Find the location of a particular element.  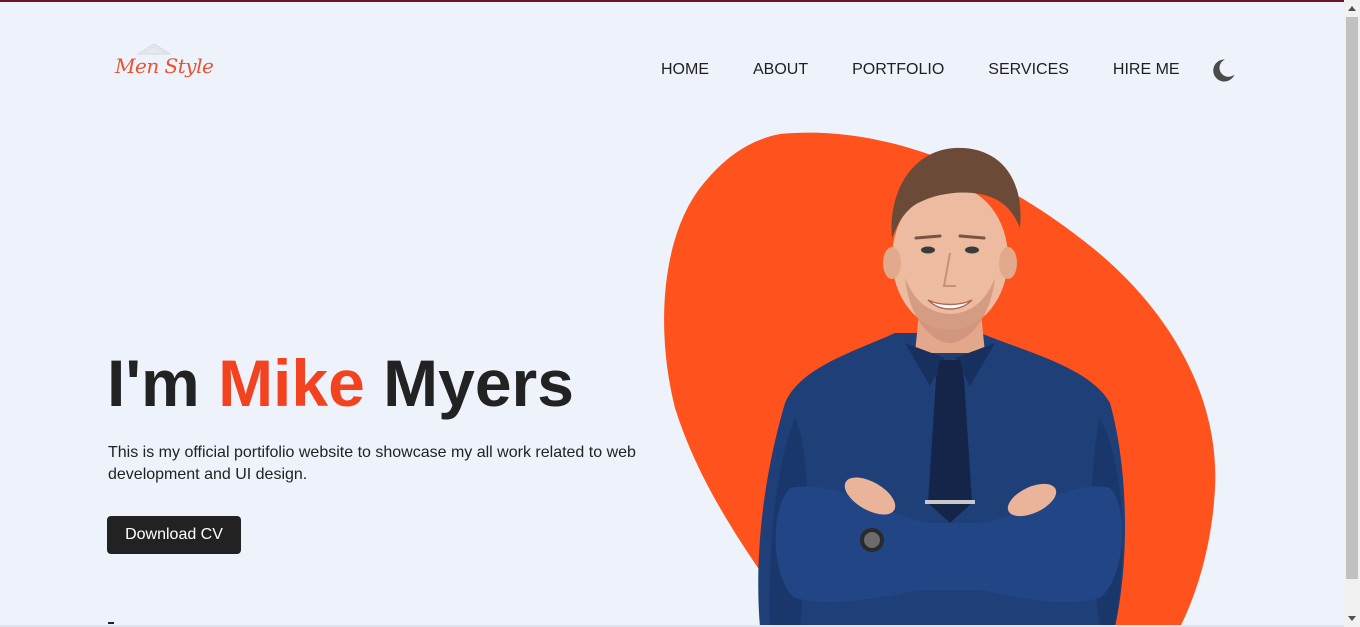

logo-text: Men Style is located at coordinates (164, 66).